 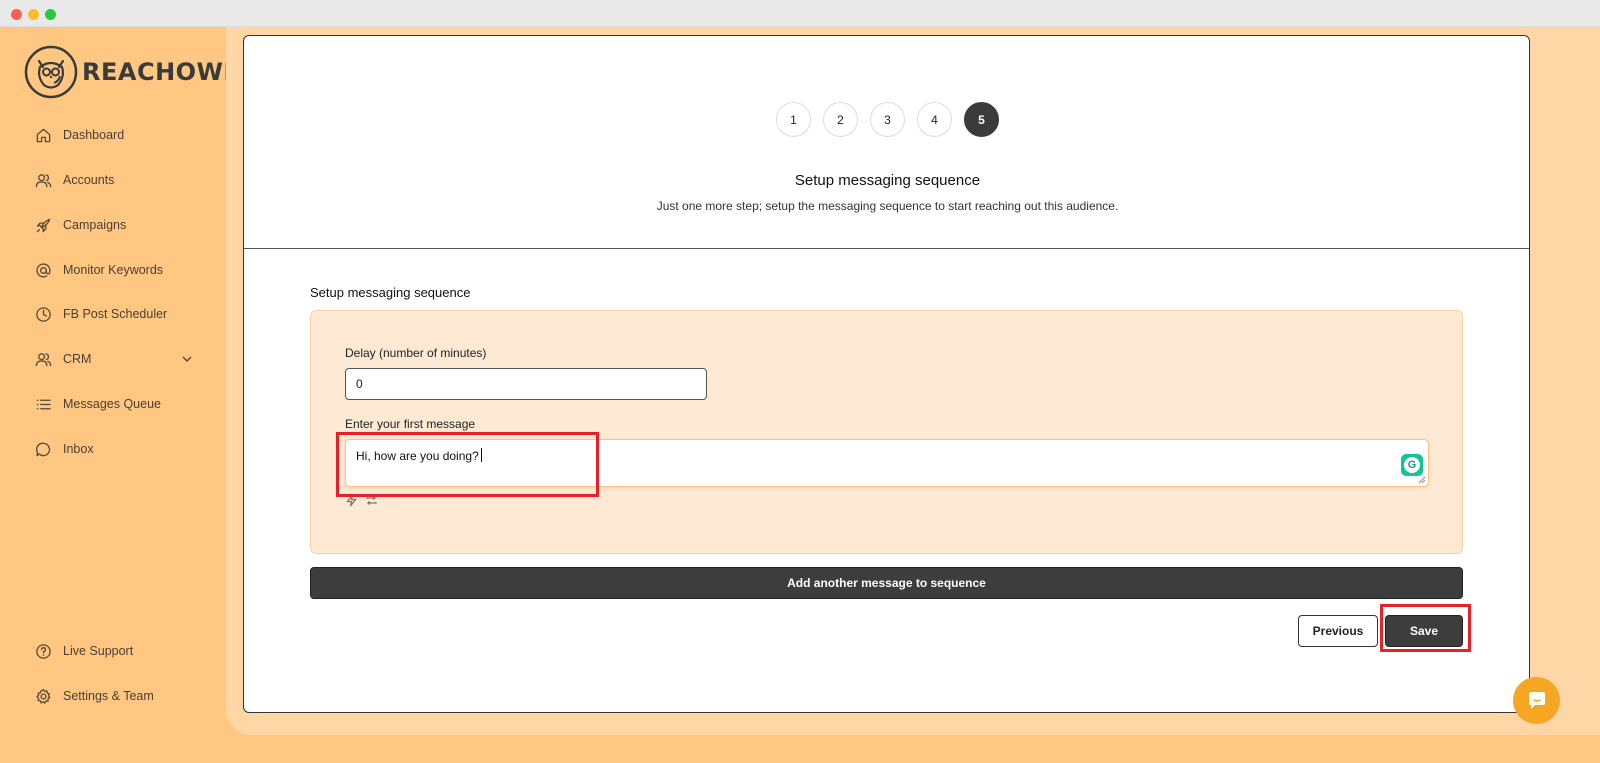 What do you see at coordinates (981, 119) in the screenshot?
I see `step-5: 5` at bounding box center [981, 119].